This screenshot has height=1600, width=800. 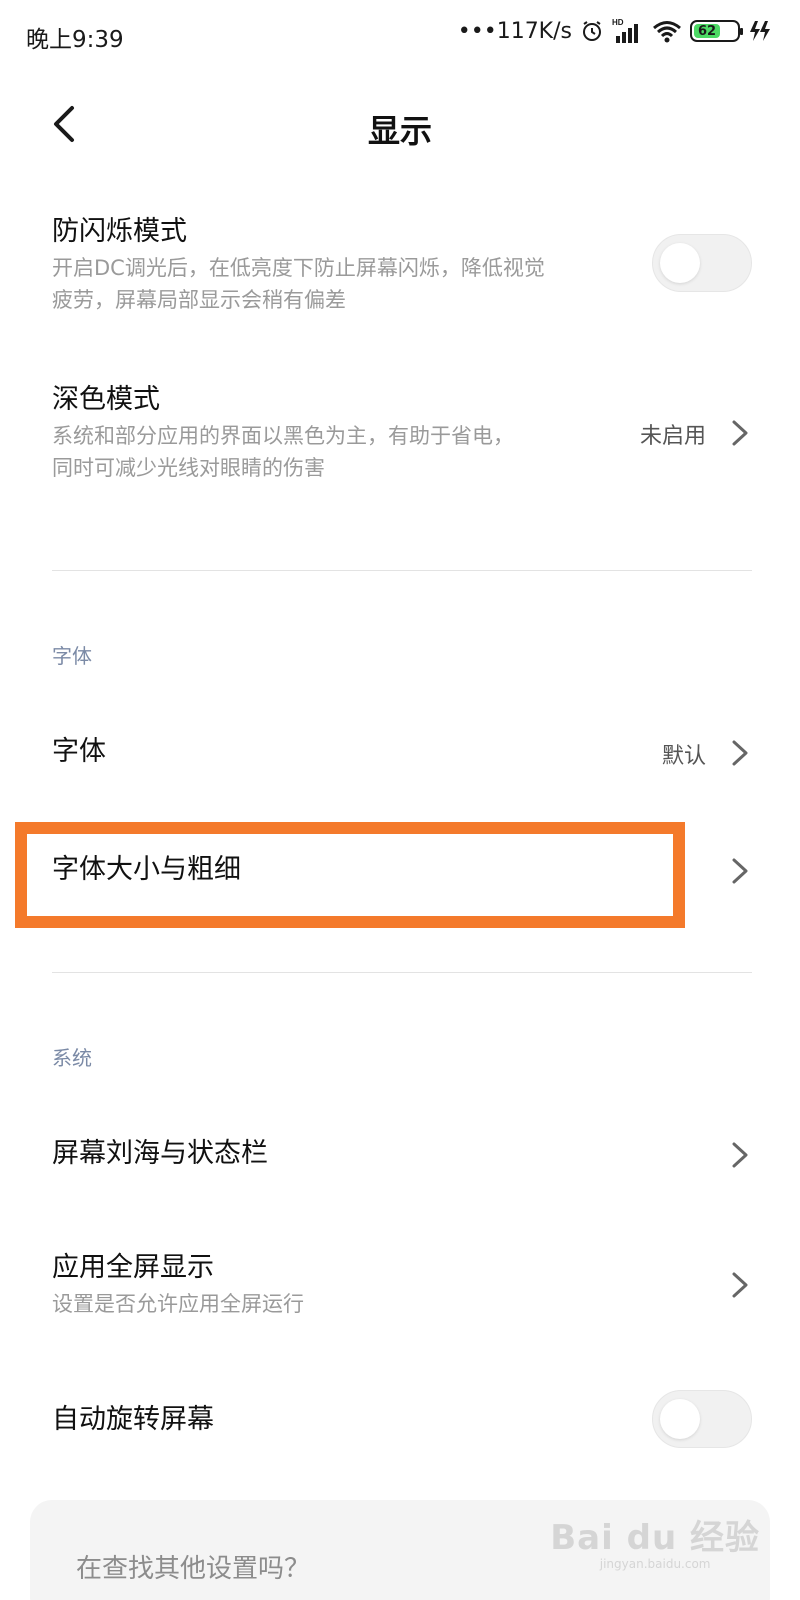 I want to click on watermark-main: Bai du 经验, so click(x=655, y=1538).